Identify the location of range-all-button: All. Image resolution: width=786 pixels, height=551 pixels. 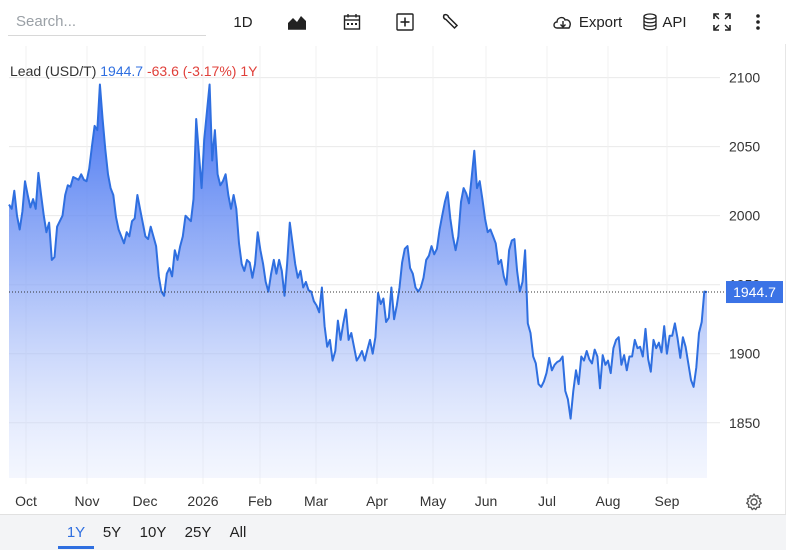
(238, 533).